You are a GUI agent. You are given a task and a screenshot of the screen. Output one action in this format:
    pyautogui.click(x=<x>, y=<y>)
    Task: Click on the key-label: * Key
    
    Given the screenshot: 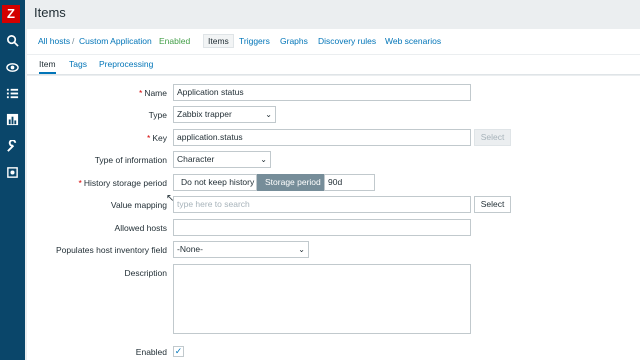 What is the action you would take?
    pyautogui.click(x=157, y=138)
    